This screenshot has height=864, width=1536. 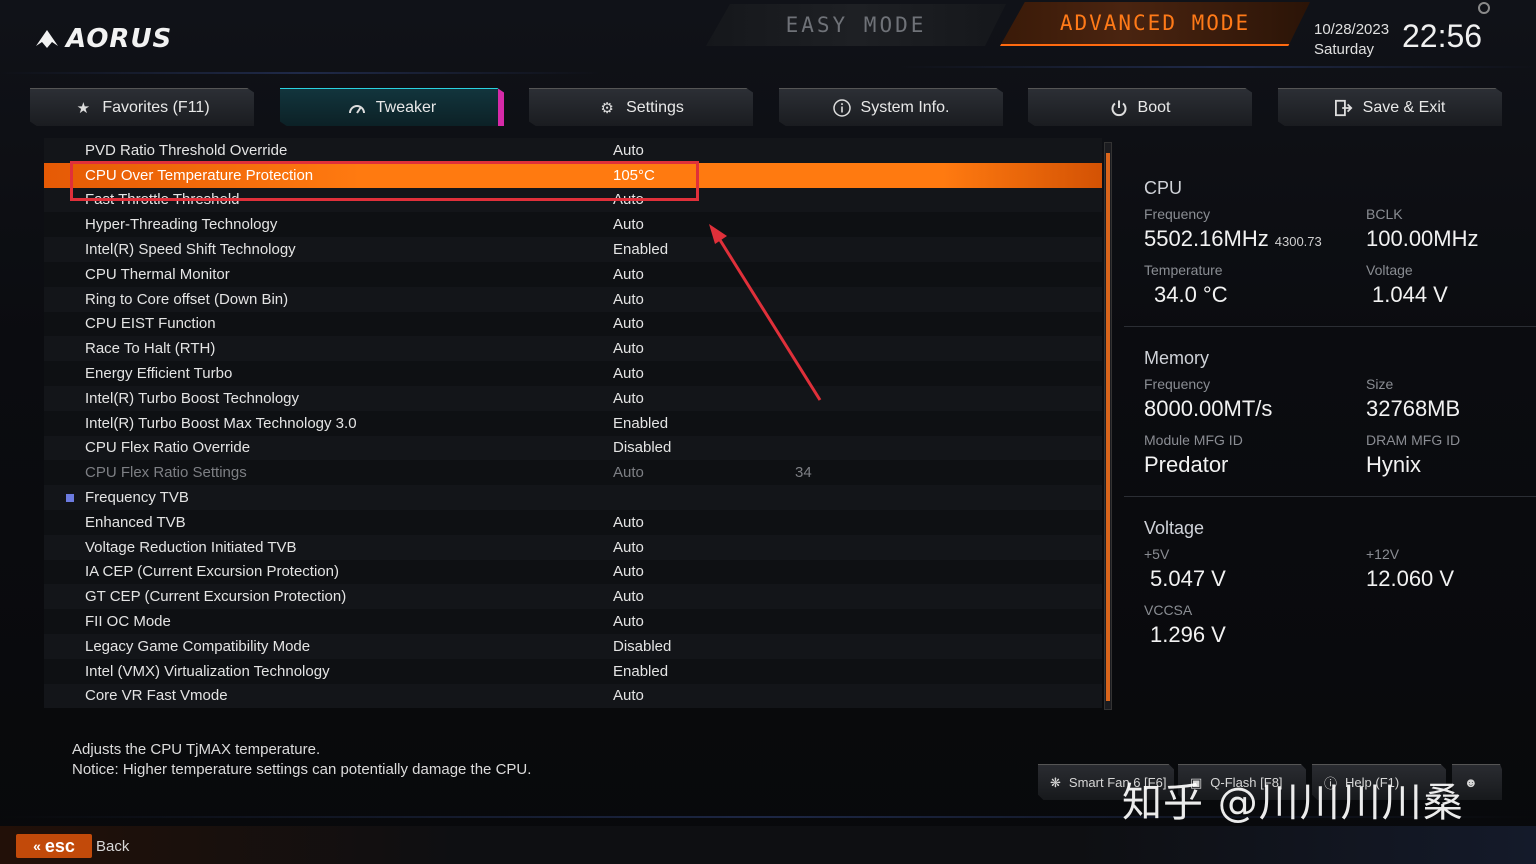 What do you see at coordinates (573, 448) in the screenshot?
I see `setting-row: CPU Flex Ratio Override Disabled` at bounding box center [573, 448].